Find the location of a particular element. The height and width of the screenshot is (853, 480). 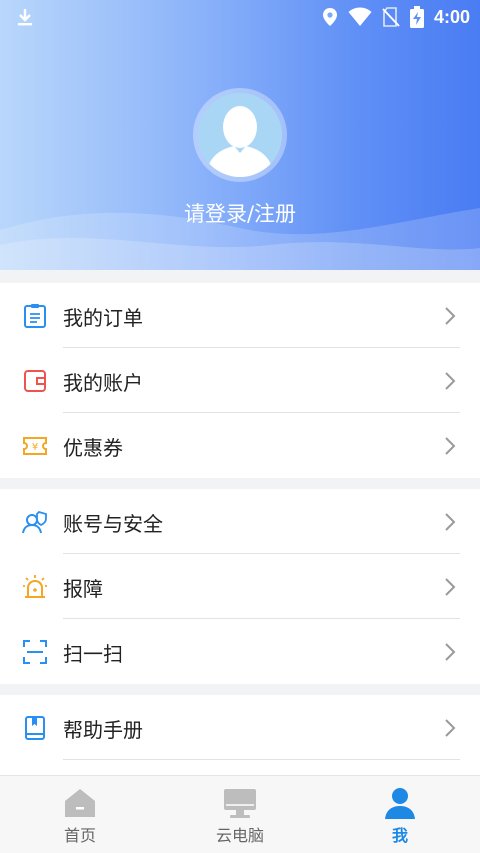

menu-item-help-manual: 帮助手册 is located at coordinates (240, 727).